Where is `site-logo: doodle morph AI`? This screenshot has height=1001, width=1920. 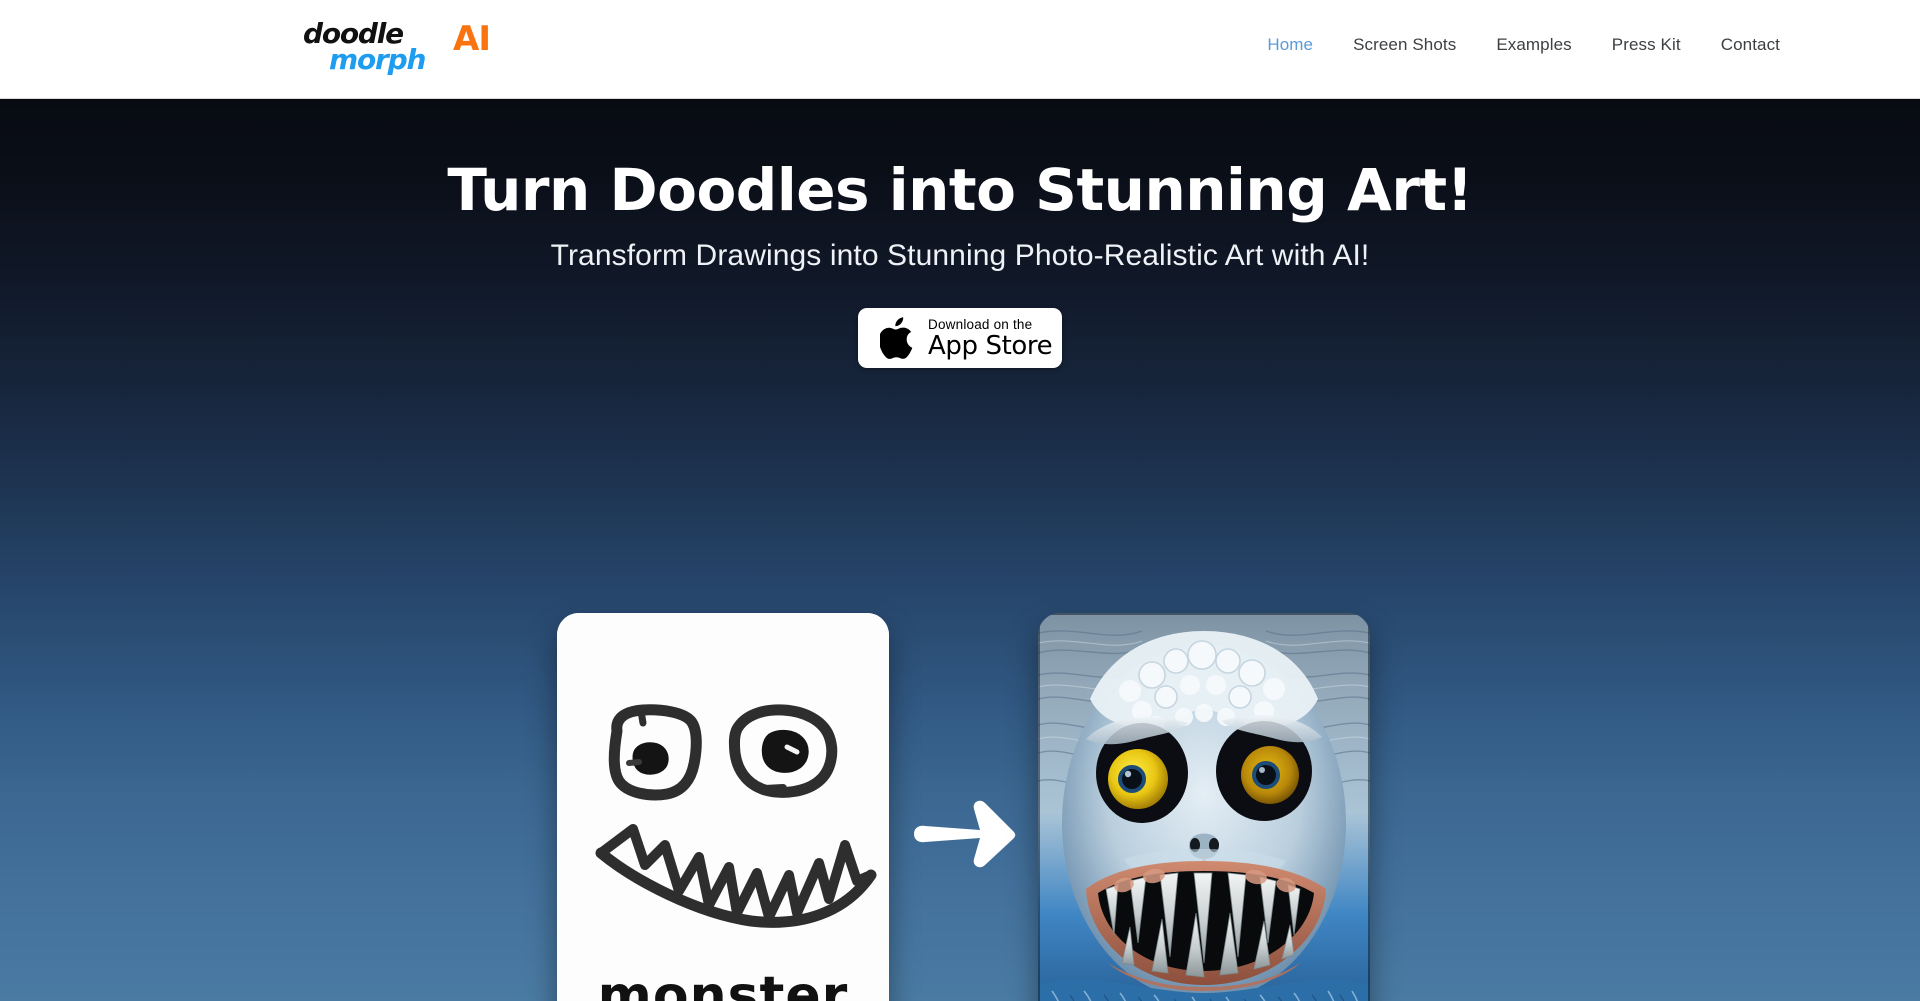
site-logo: doodle morph AI is located at coordinates (397, 47).